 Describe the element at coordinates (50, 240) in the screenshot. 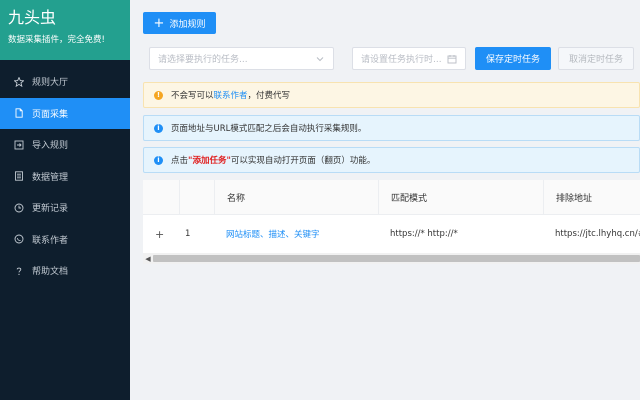

I see `sidebar-item-label: 联系作者` at that location.